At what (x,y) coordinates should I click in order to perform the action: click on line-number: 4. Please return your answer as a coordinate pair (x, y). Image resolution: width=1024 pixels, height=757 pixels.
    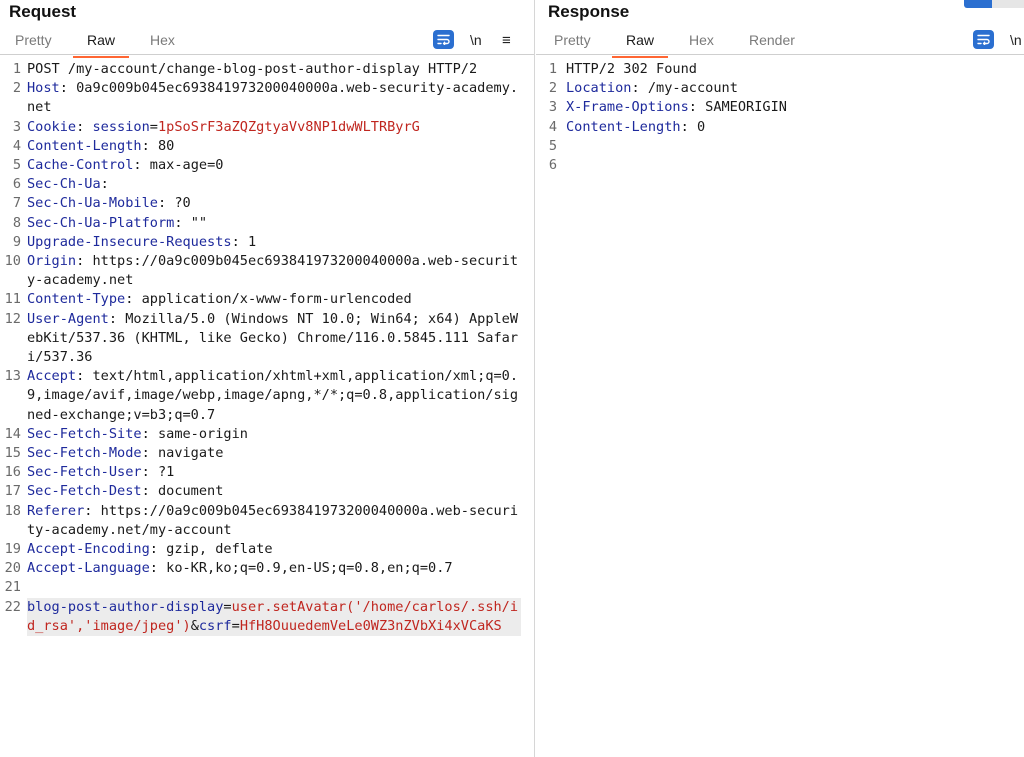
    Looking at the image, I should click on (552, 126).